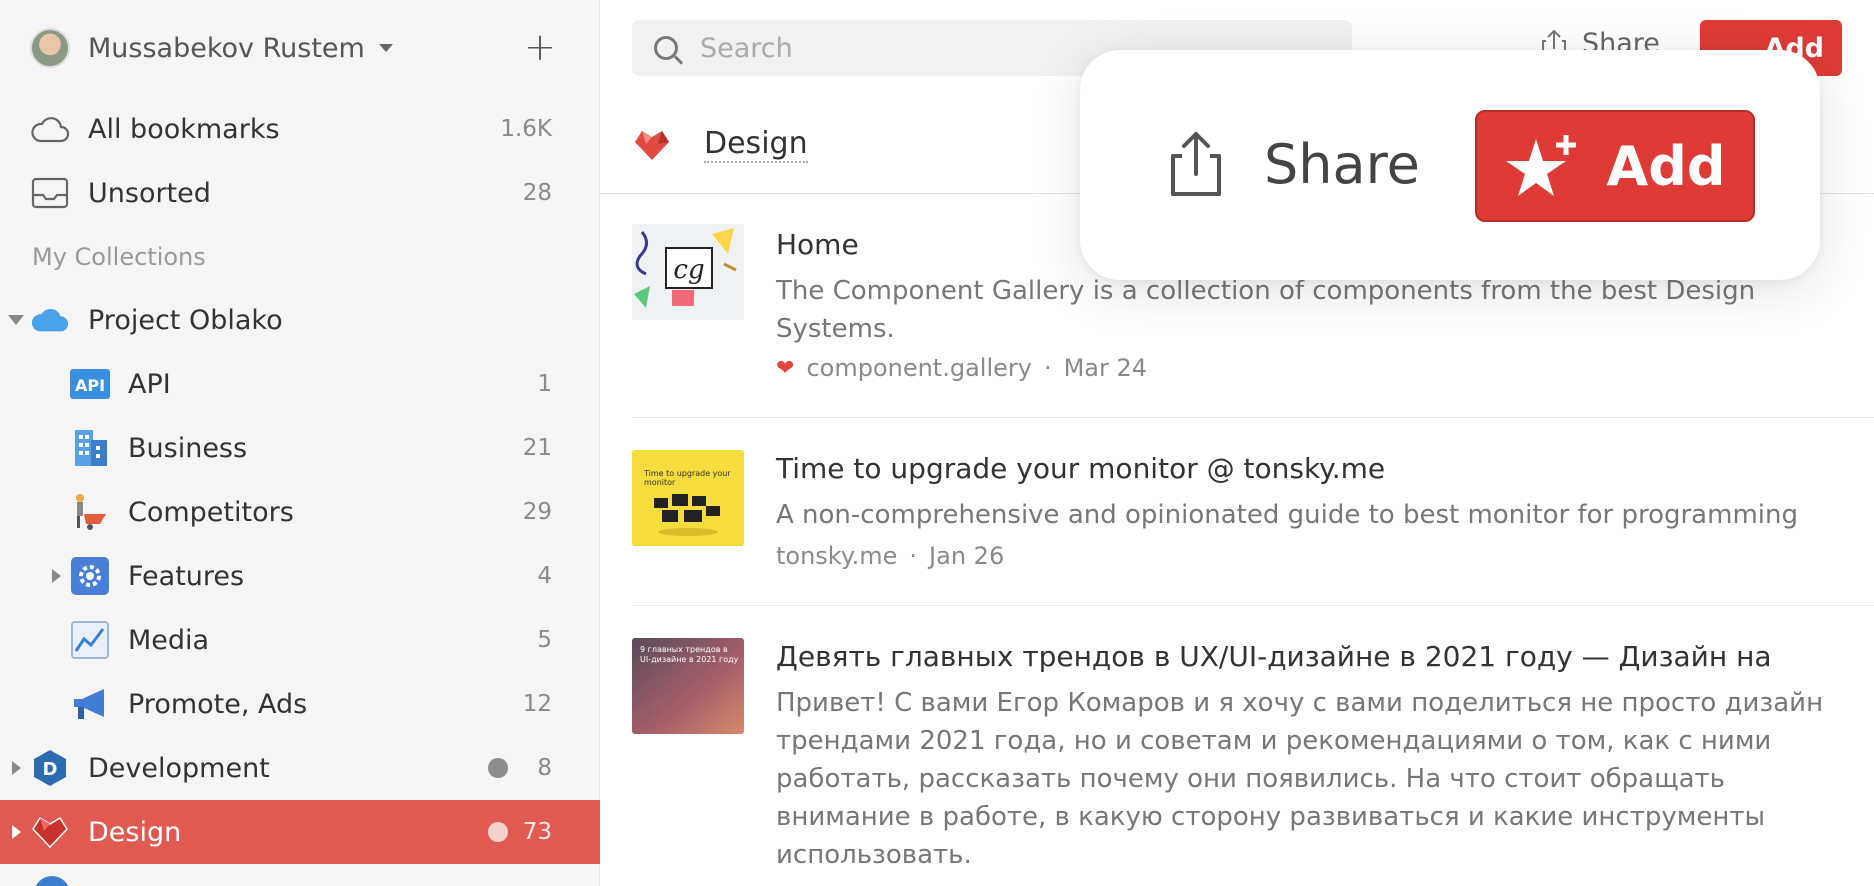 The height and width of the screenshot is (886, 1874). What do you see at coordinates (385, 48) in the screenshot?
I see `chevron-down-icon` at bounding box center [385, 48].